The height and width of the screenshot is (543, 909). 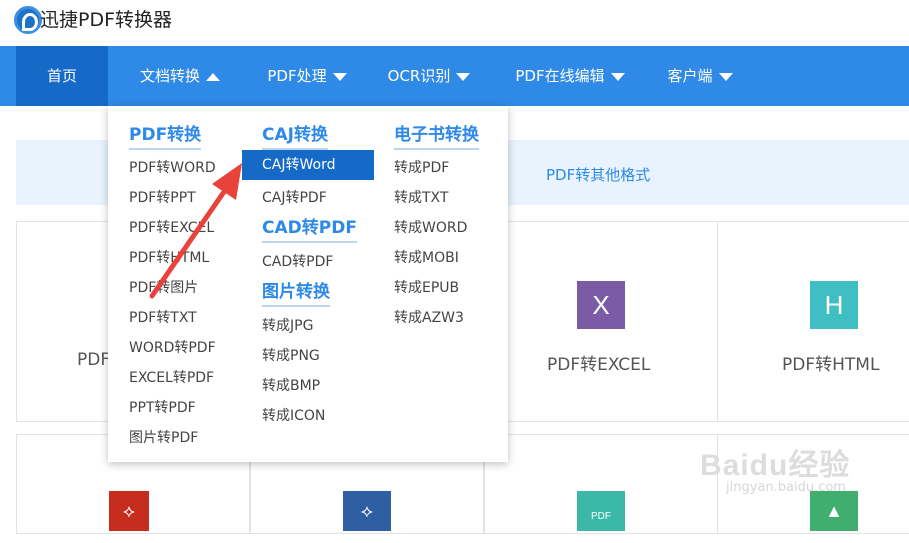 What do you see at coordinates (786, 487) in the screenshot?
I see `watermark-sub: jingyan.baidu.com` at bounding box center [786, 487].